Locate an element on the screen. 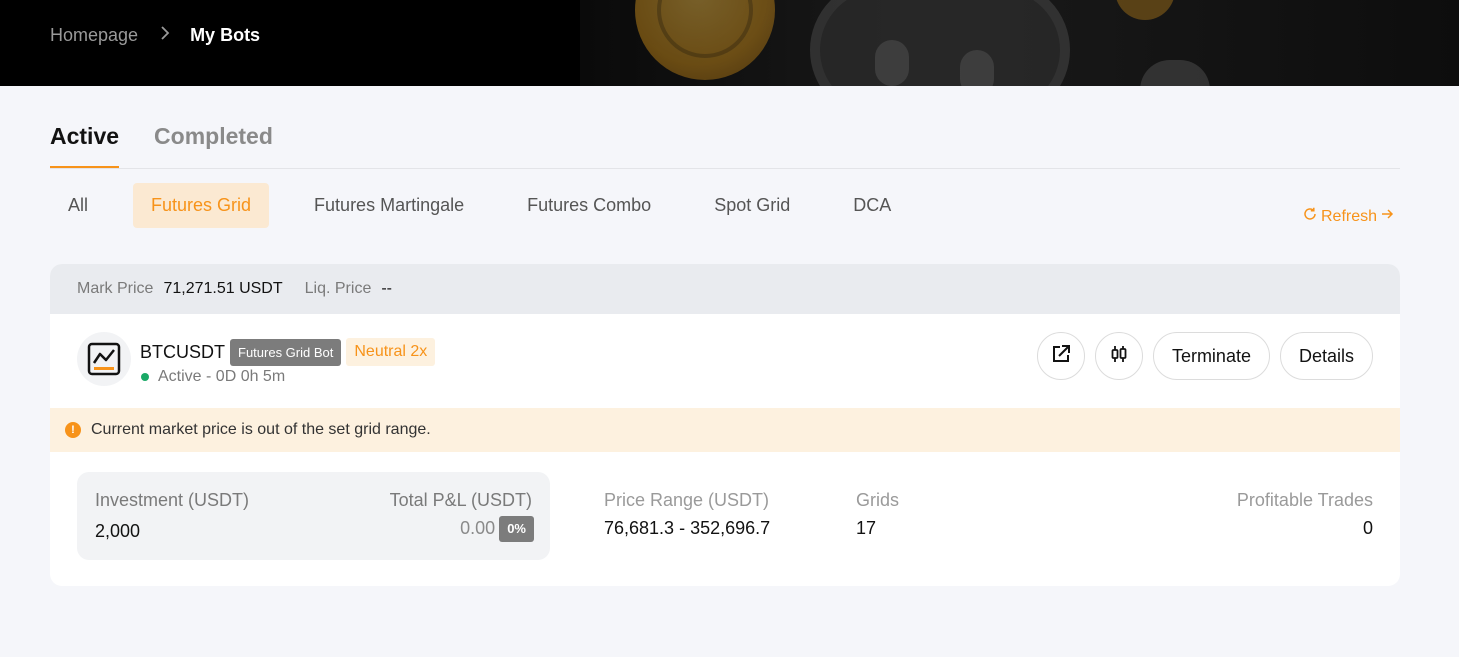  mark-price-label: Mark Price is located at coordinates (115, 288).